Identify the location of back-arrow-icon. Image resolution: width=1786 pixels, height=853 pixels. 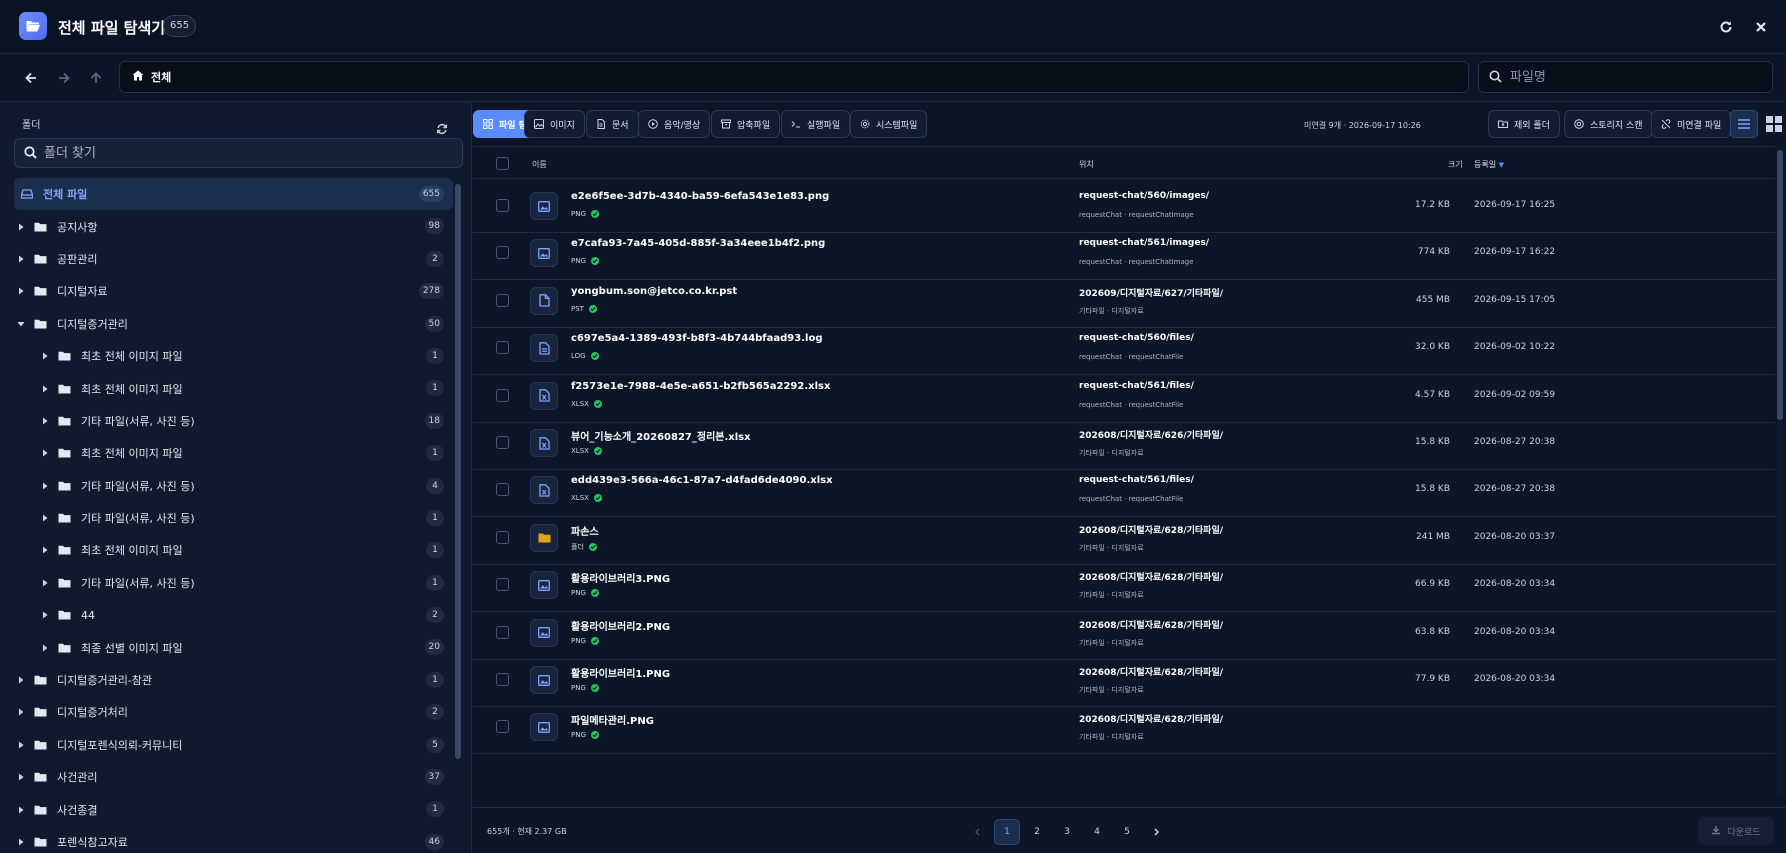
(31, 78).